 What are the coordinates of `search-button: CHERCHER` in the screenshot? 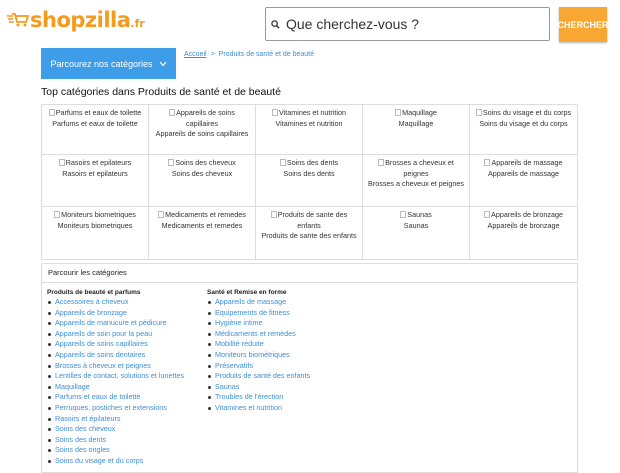 It's located at (583, 24).